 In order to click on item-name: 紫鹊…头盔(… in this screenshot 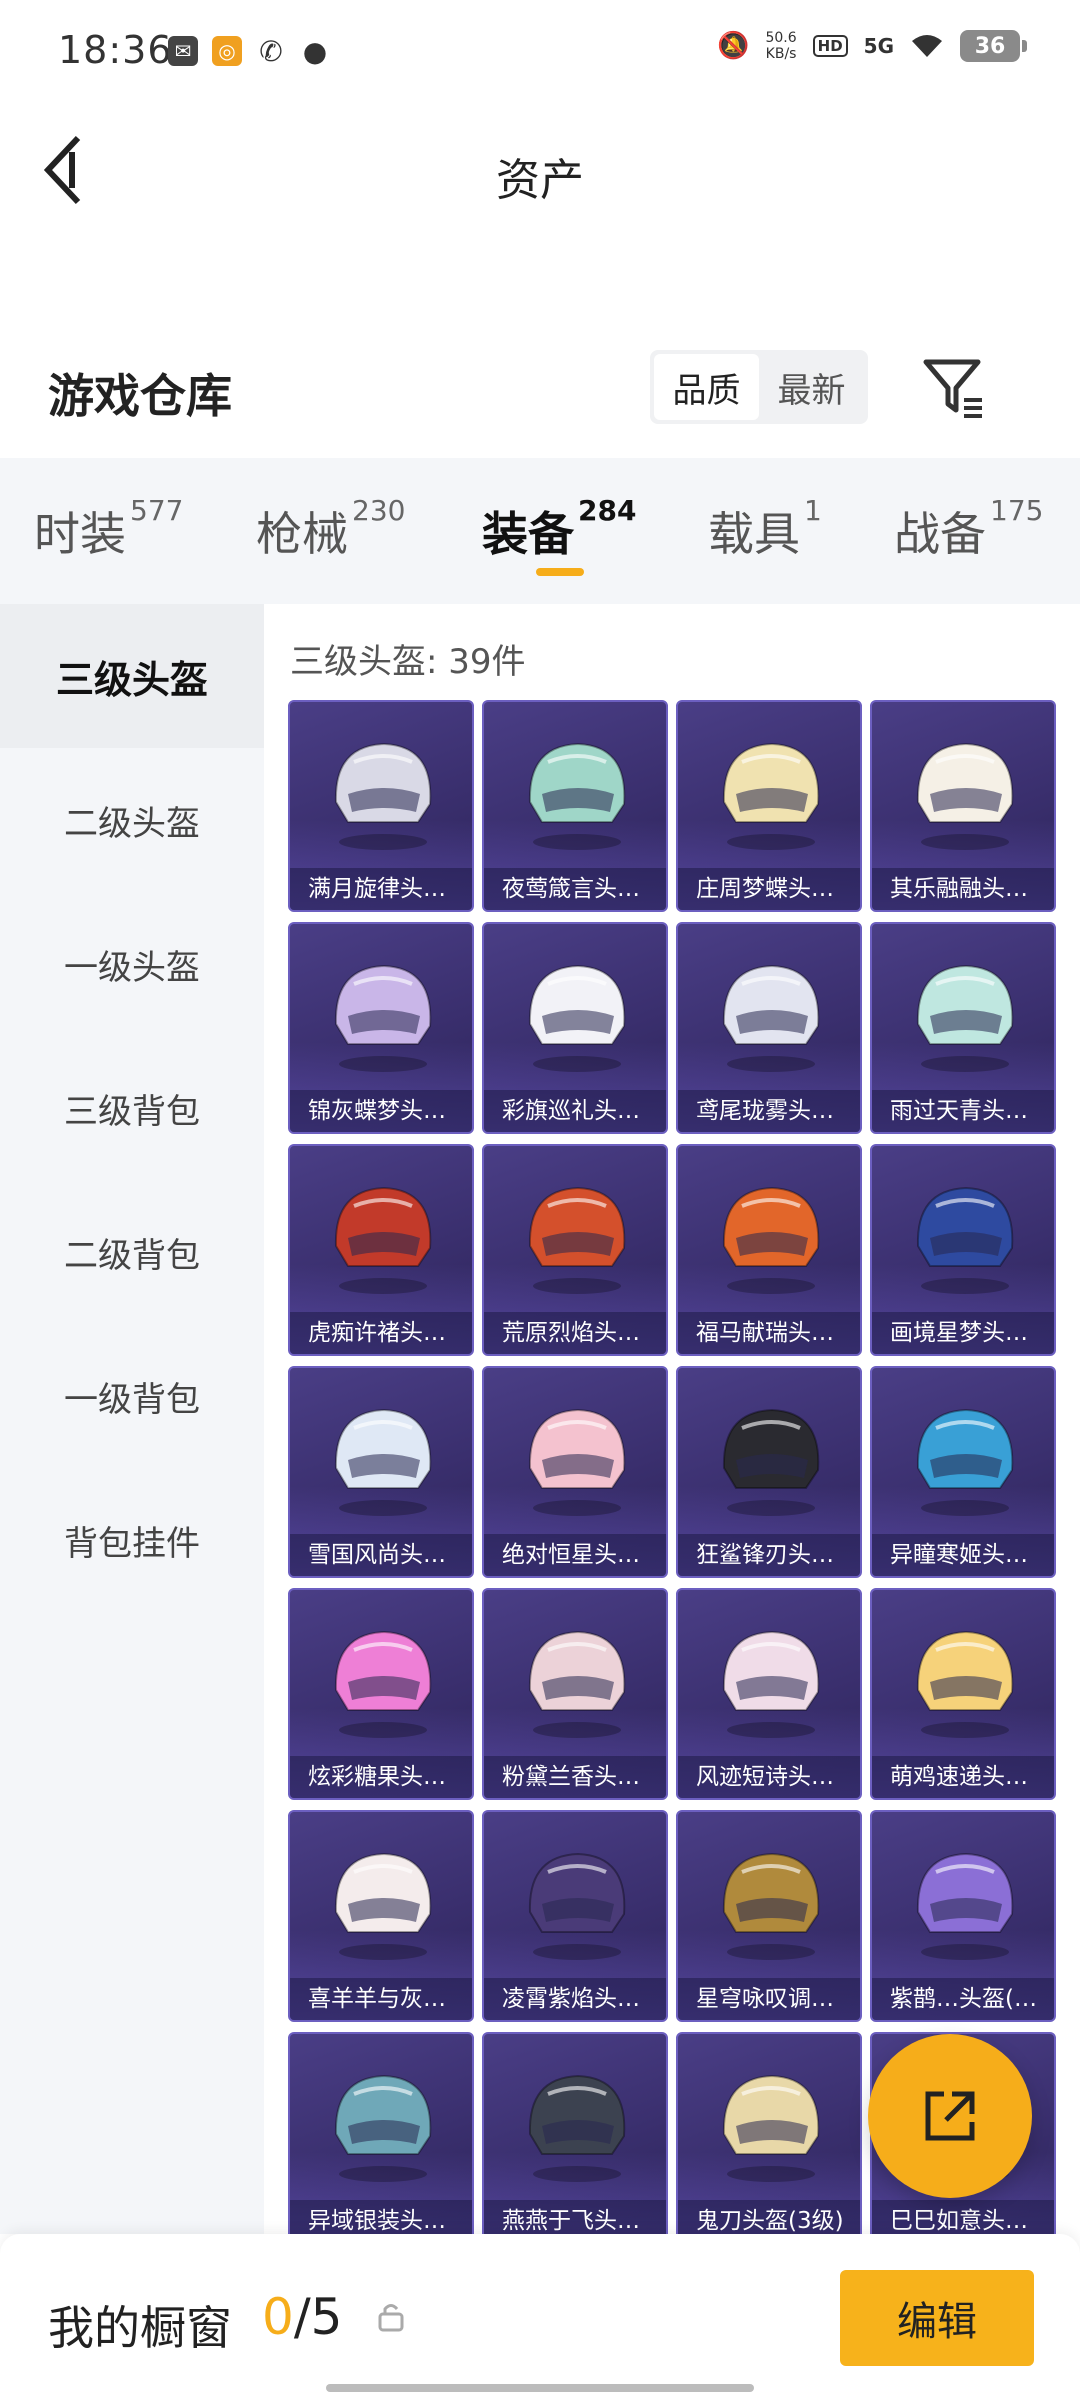, I will do `click(963, 1999)`.